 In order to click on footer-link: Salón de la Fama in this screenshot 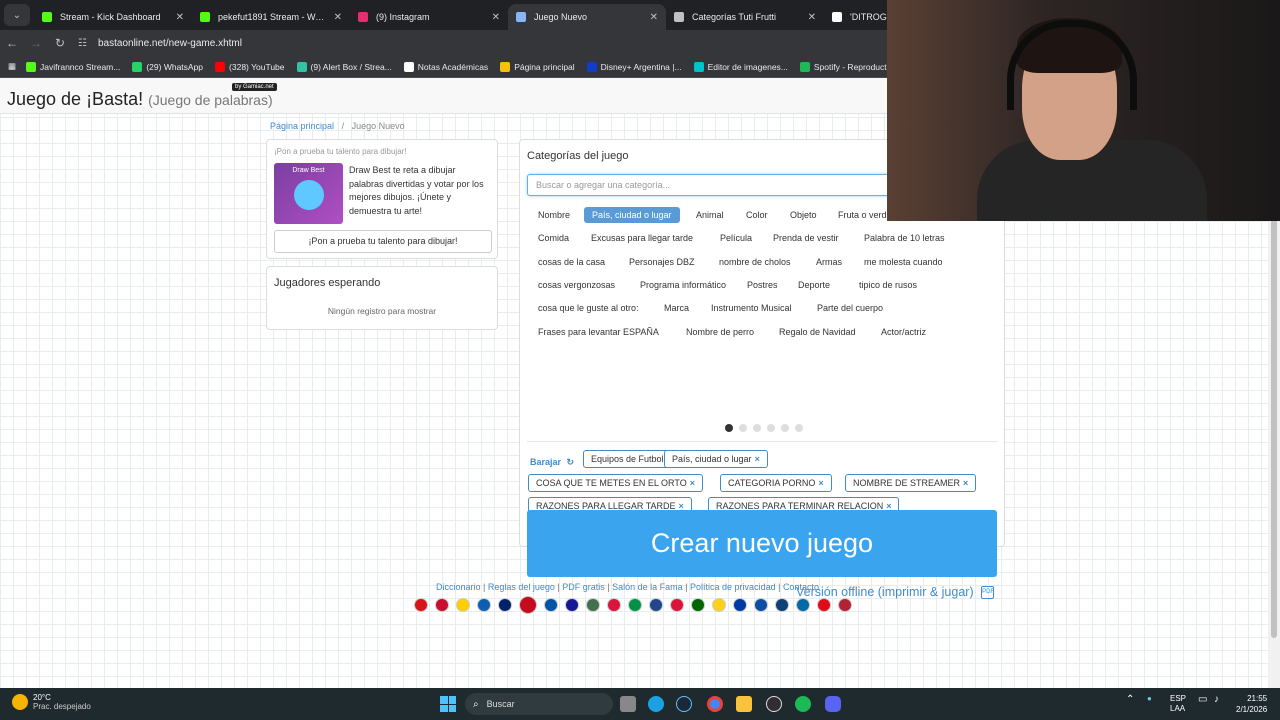, I will do `click(647, 587)`.